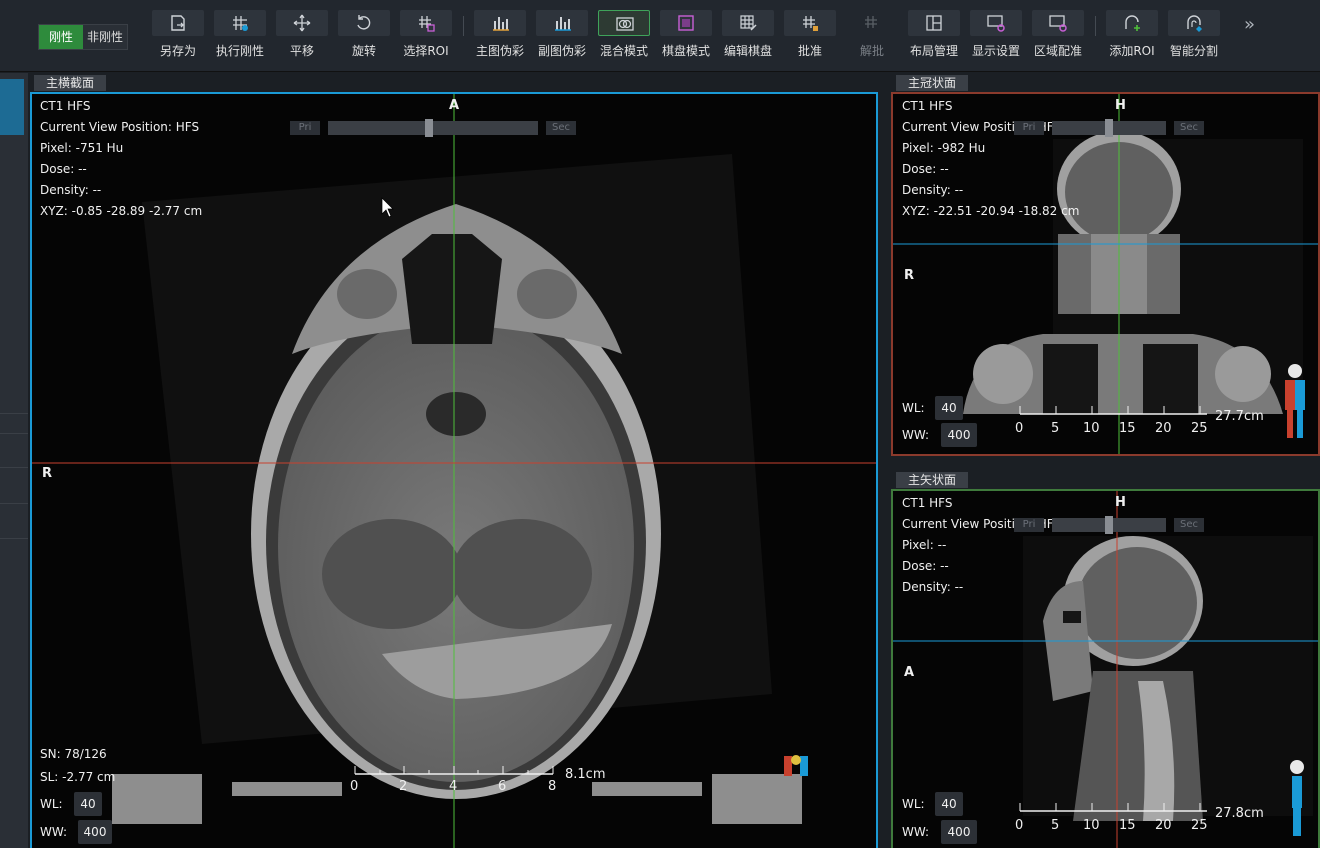 The height and width of the screenshot is (848, 1320). I want to click on nonrigid-mode-button: 非刚性, so click(105, 37).